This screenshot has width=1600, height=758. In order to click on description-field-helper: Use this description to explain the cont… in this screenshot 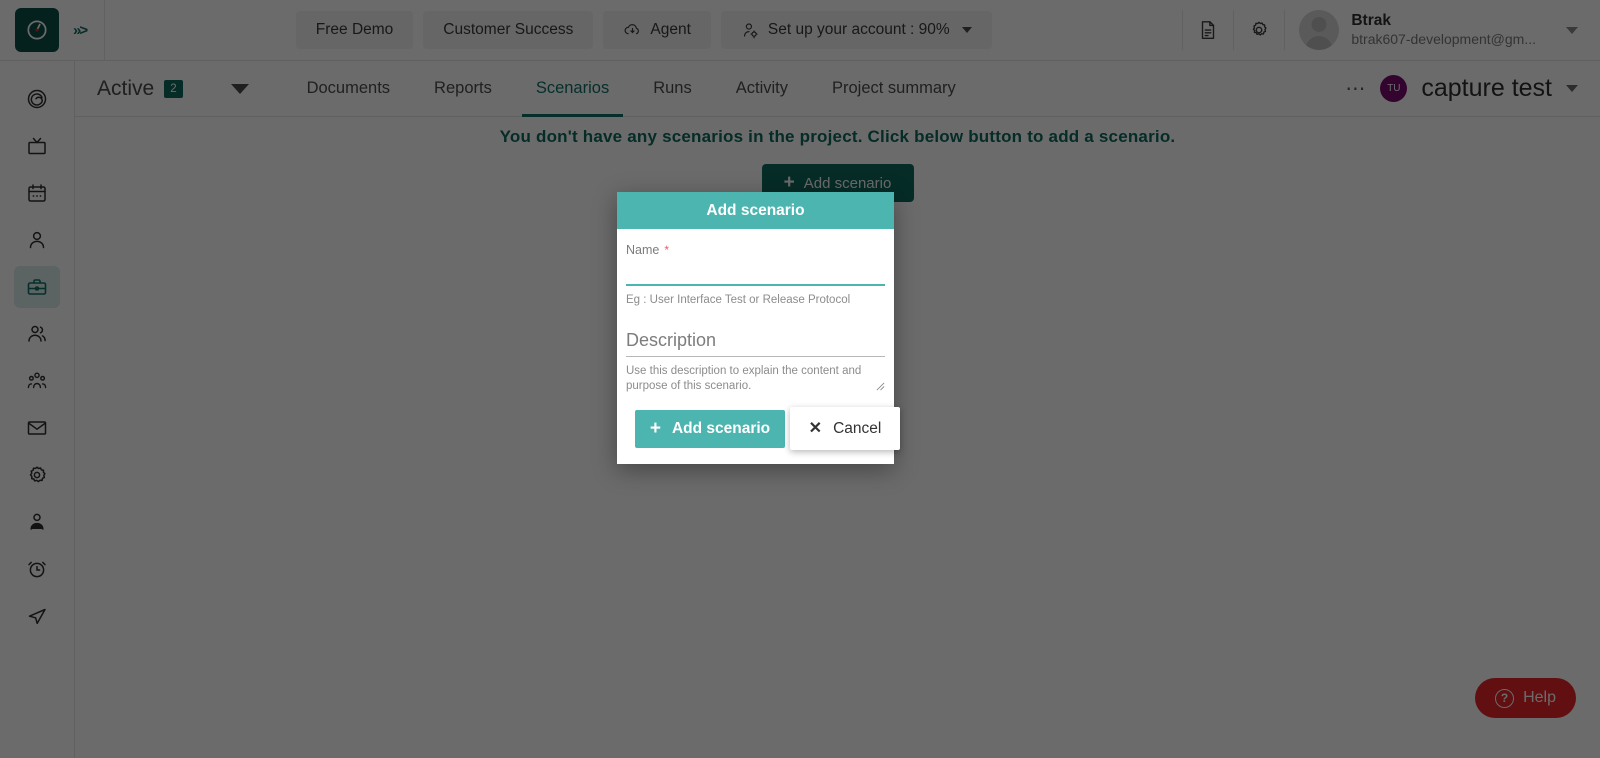, I will do `click(744, 378)`.